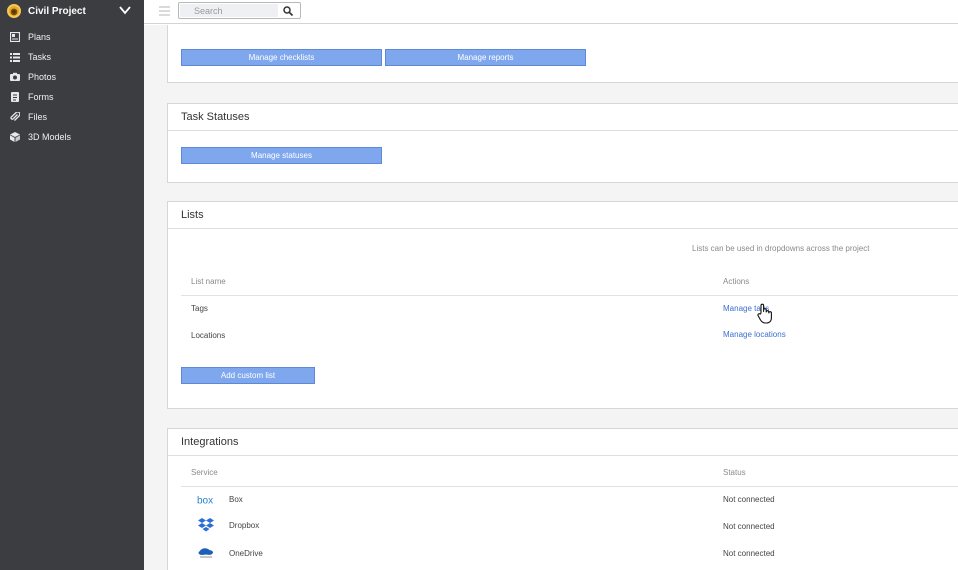 The image size is (958, 570). What do you see at coordinates (551, 12) in the screenshot?
I see `top-bar` at bounding box center [551, 12].